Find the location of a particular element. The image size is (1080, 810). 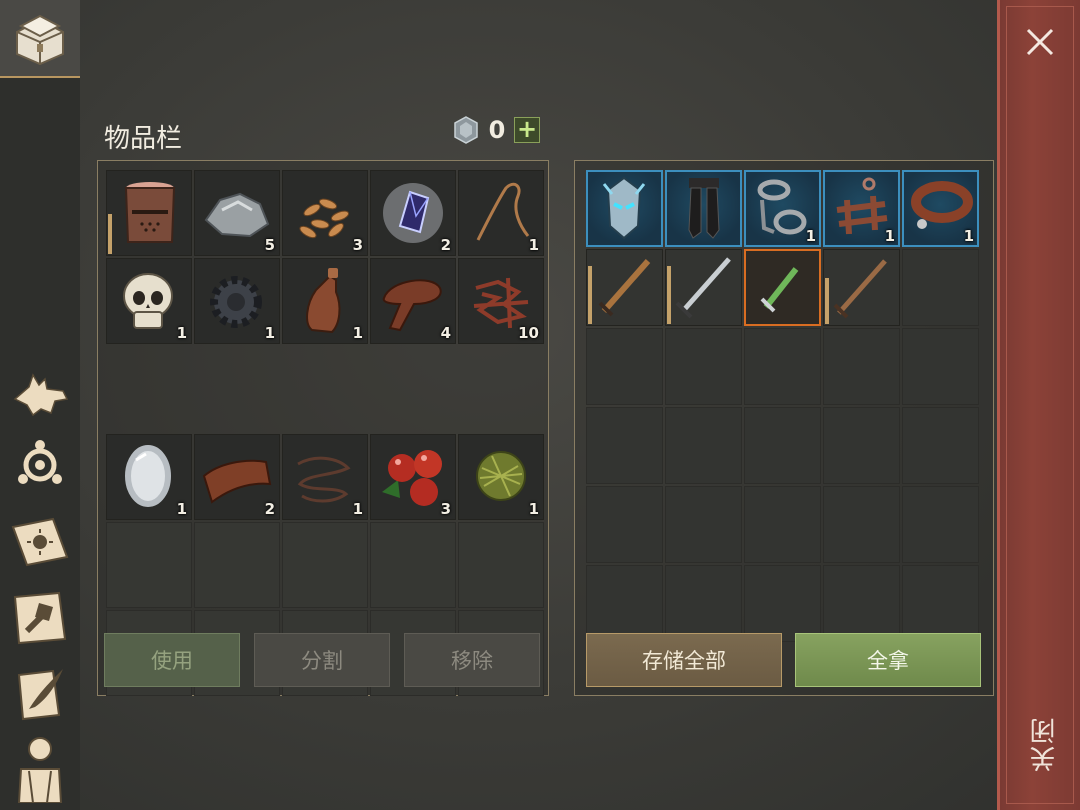

wolf-tab is located at coordinates (40, 394).